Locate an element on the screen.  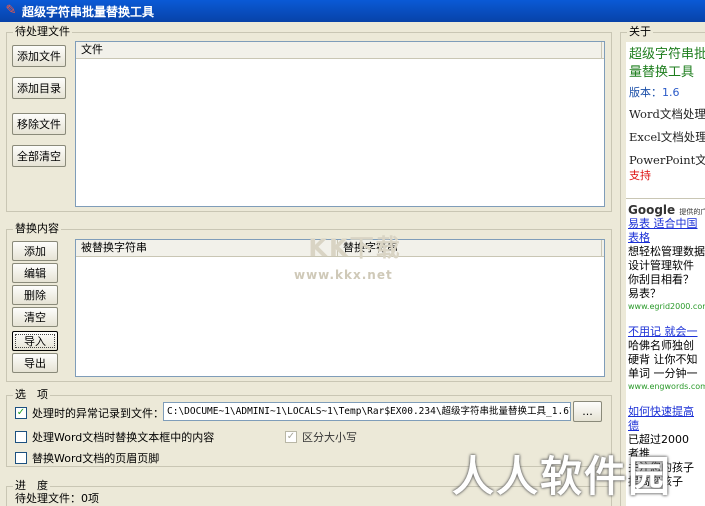
case-sensitive-checkbox: ✓ 区分大小写 is located at coordinates (321, 437).